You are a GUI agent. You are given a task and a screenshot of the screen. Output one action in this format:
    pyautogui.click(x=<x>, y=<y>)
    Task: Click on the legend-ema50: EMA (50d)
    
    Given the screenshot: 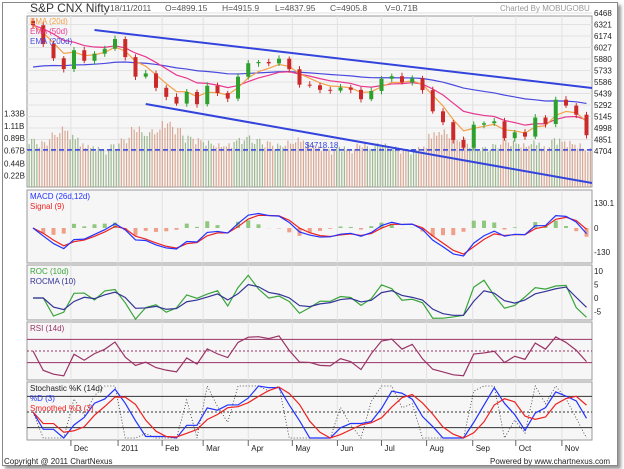 What is the action you would take?
    pyautogui.click(x=49, y=31)
    